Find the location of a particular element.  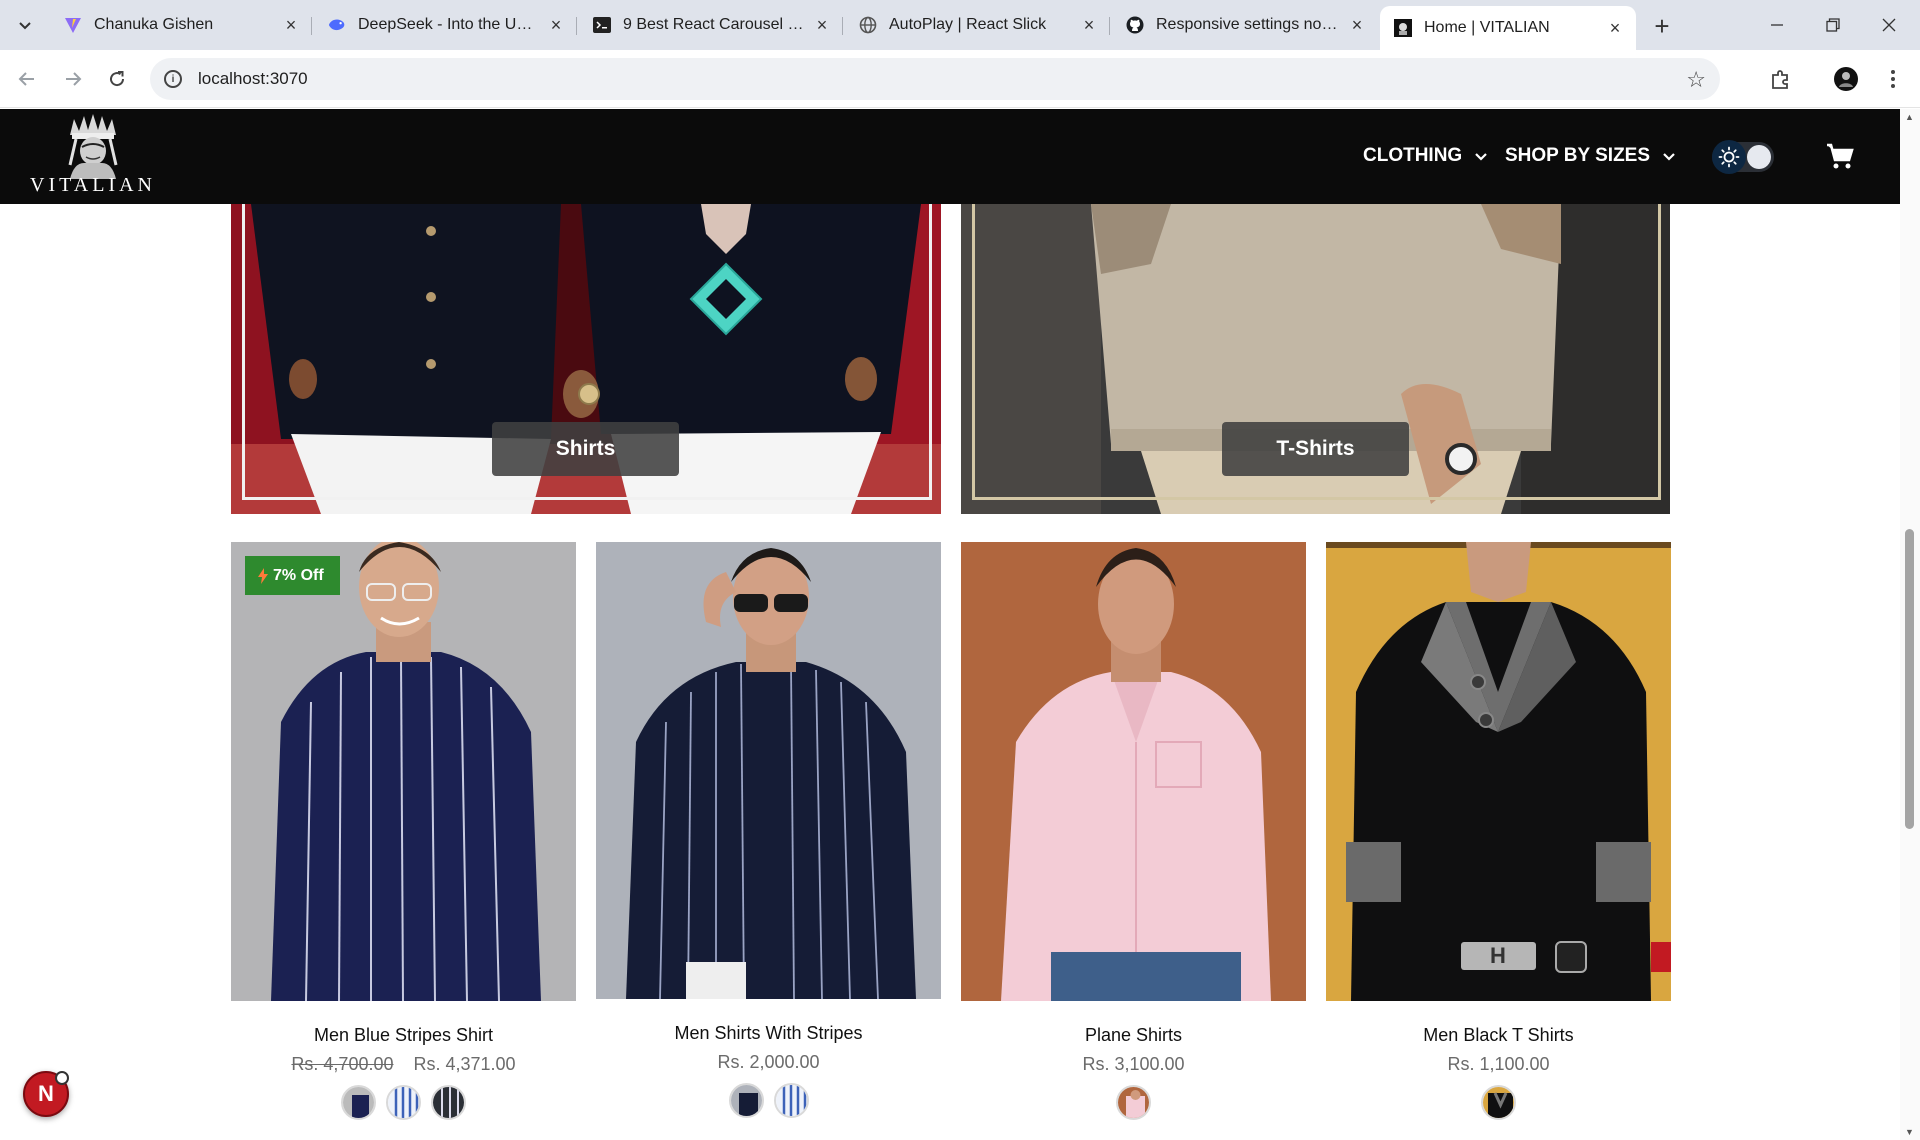

product-name: Men Blue Stripes Shirt is located at coordinates (403, 1035).